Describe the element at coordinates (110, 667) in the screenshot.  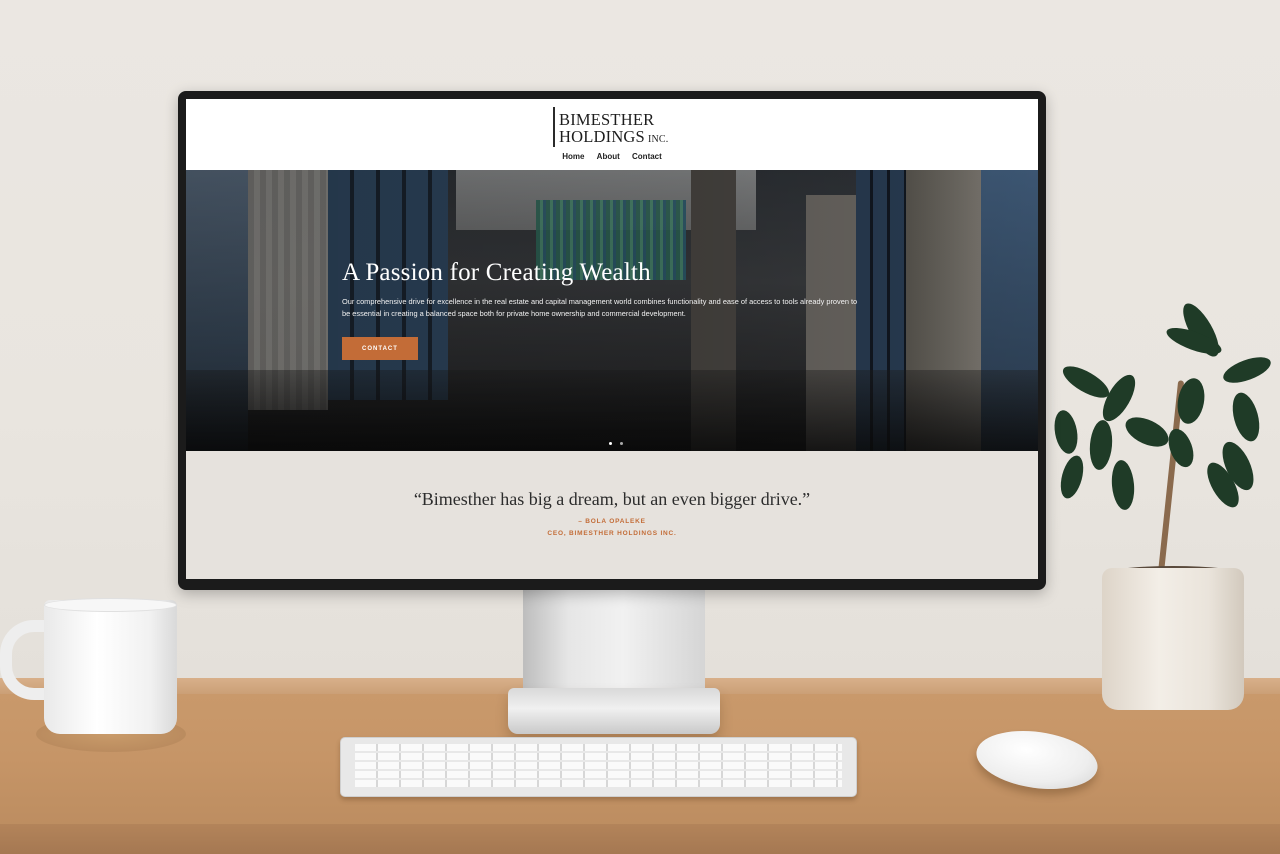
I see `coffee-mug` at that location.